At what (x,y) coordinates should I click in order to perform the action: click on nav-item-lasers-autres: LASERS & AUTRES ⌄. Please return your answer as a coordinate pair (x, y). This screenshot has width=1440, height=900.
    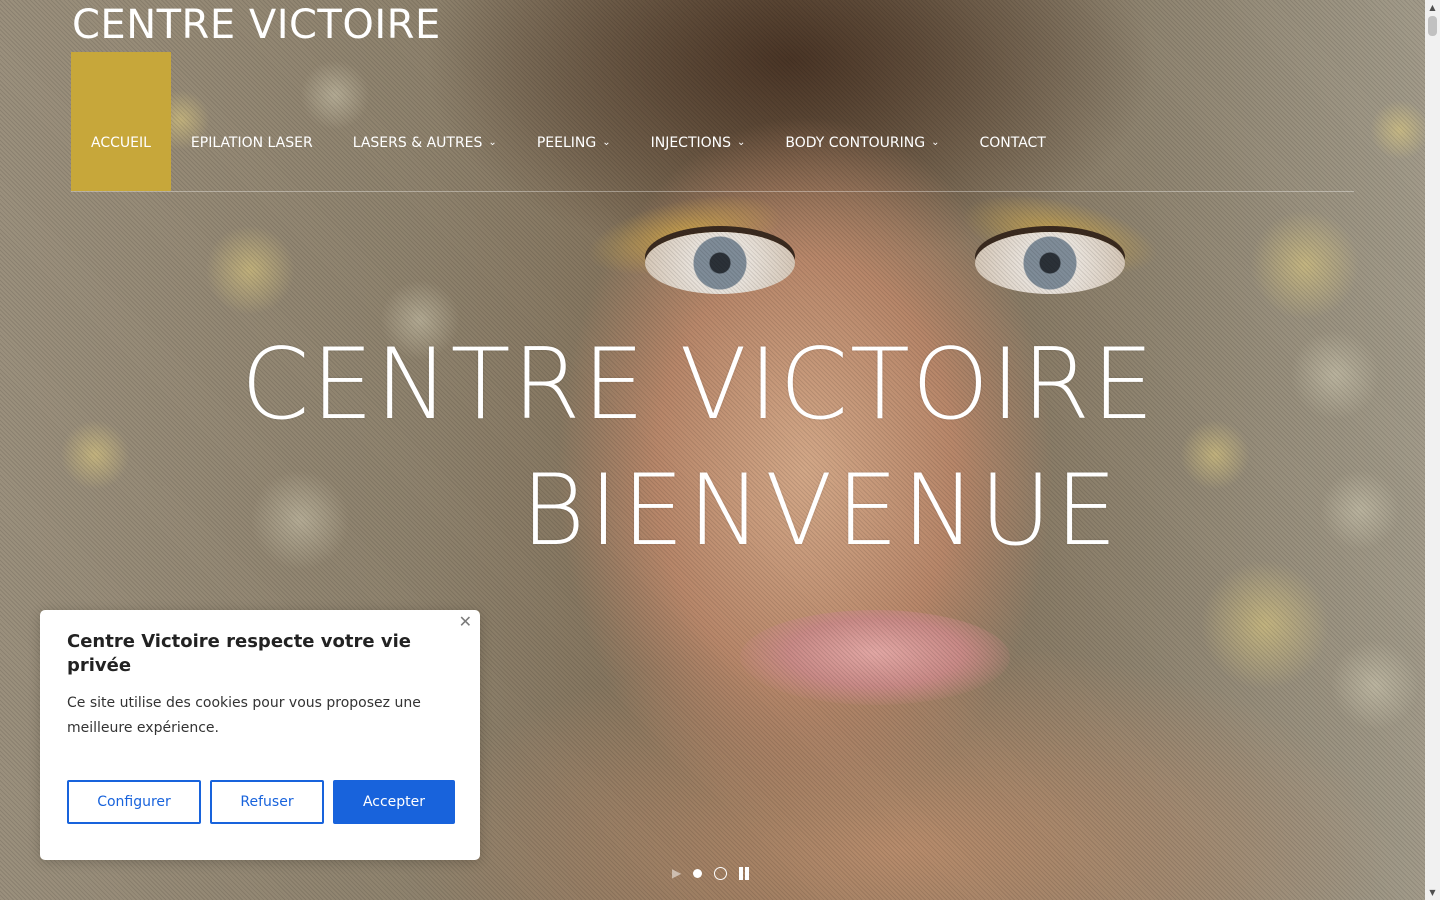
    Looking at the image, I should click on (425, 121).